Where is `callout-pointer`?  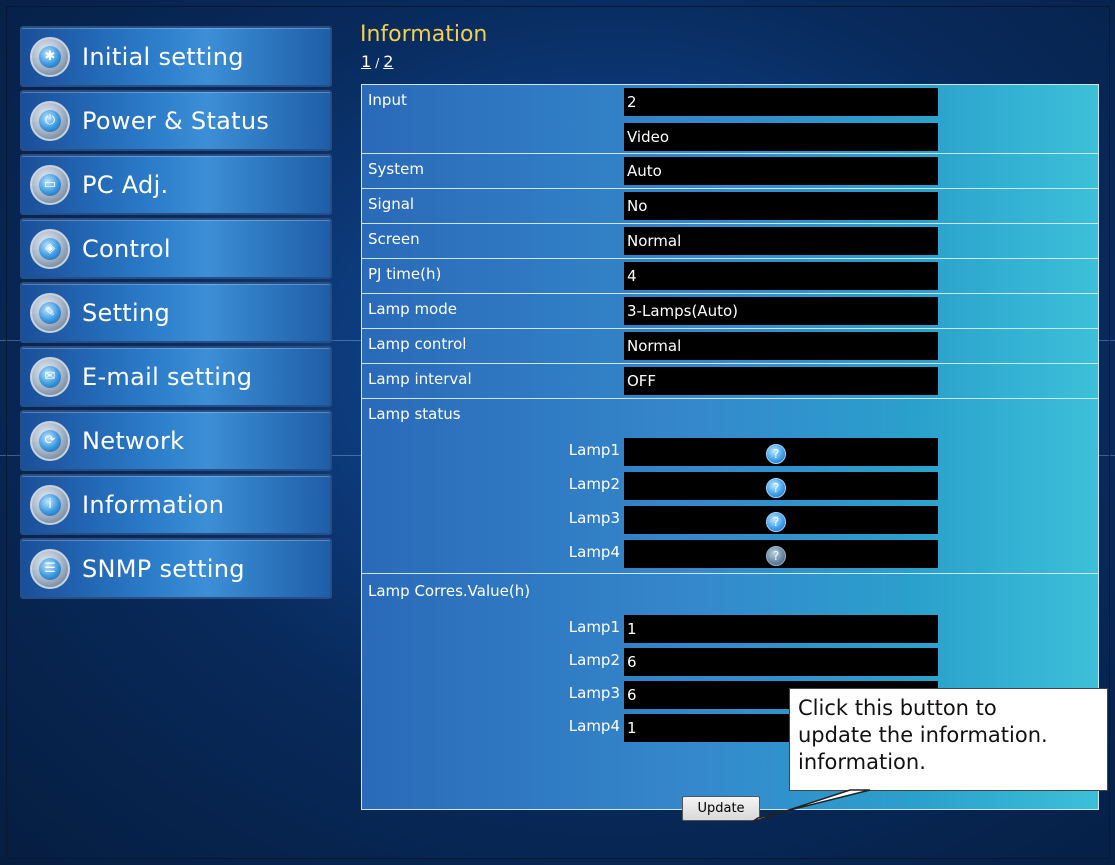
callout-pointer is located at coordinates (811, 806).